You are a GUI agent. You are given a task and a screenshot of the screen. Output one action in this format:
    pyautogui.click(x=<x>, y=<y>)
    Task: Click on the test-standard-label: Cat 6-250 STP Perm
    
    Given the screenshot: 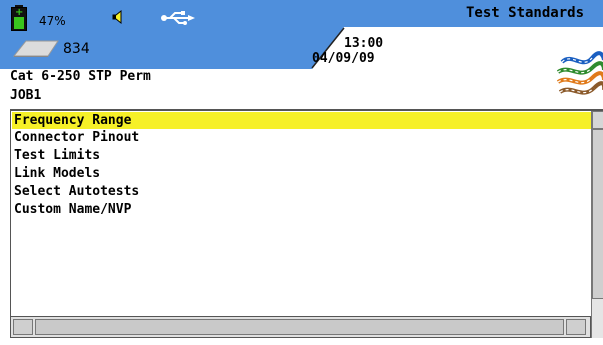 What is the action you would take?
    pyautogui.click(x=80, y=76)
    